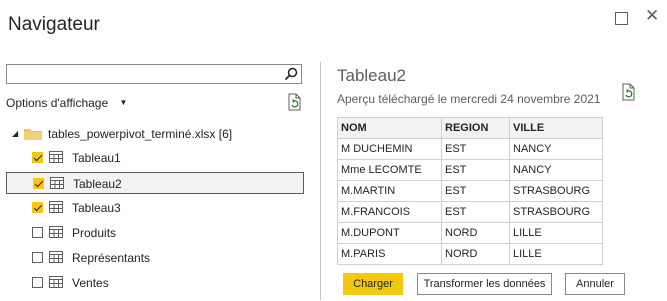  I want to click on window-title: Navigateur, so click(54, 24).